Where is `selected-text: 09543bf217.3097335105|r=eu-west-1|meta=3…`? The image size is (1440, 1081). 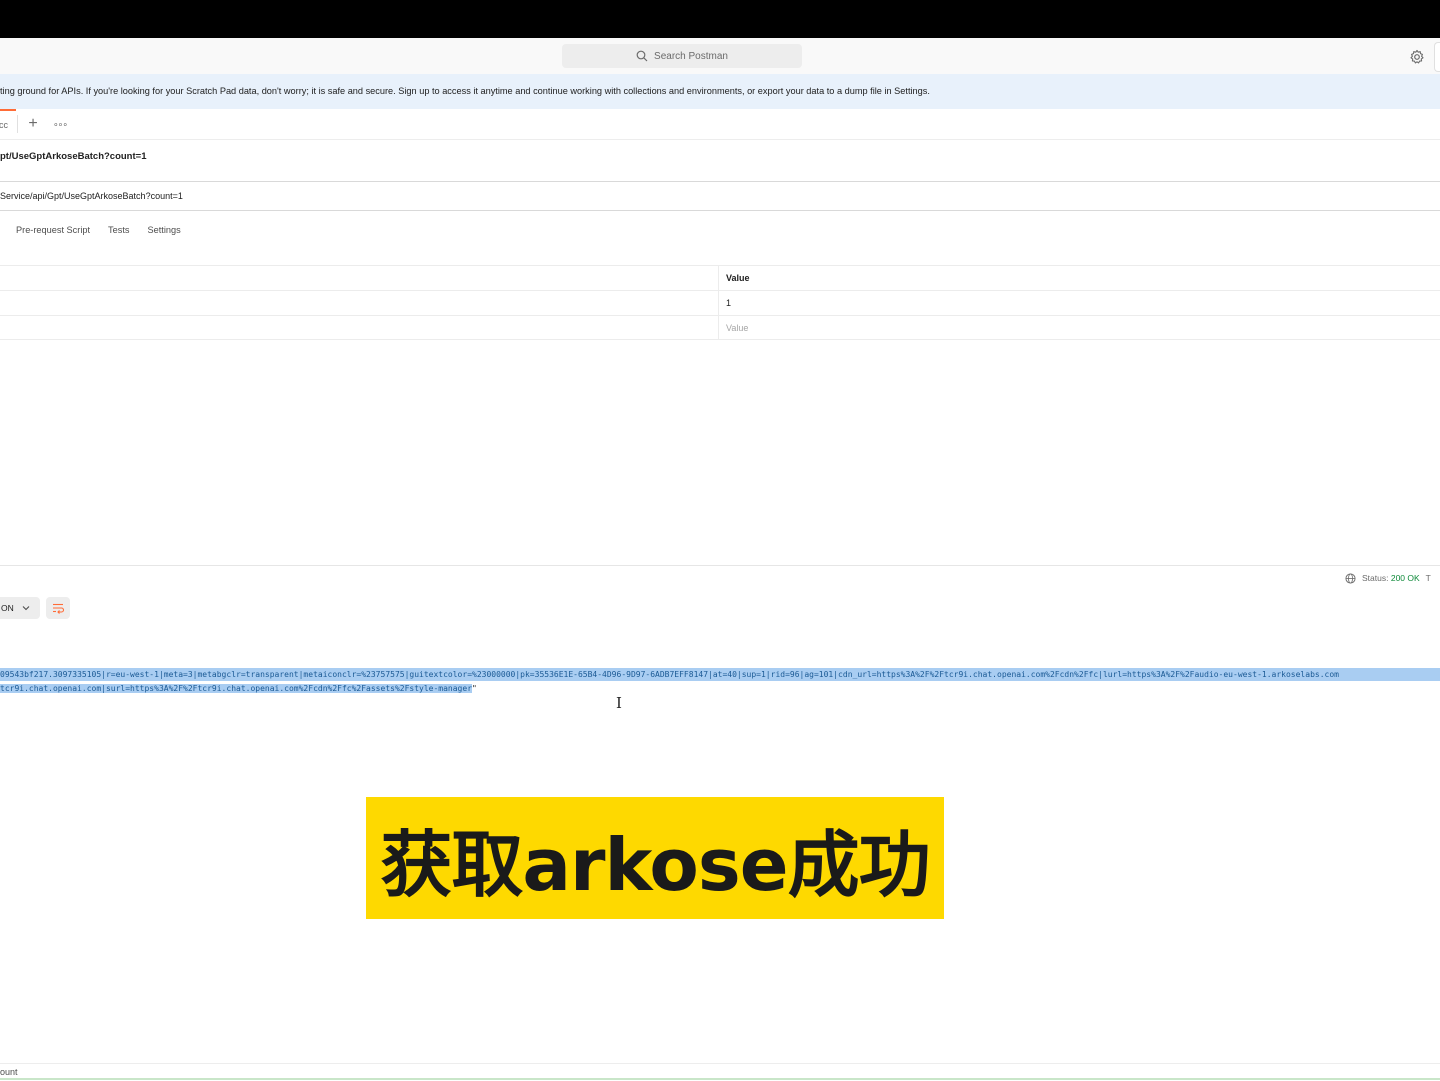 selected-text: 09543bf217.3097335105|r=eu-west-1|meta=3… is located at coordinates (720, 674).